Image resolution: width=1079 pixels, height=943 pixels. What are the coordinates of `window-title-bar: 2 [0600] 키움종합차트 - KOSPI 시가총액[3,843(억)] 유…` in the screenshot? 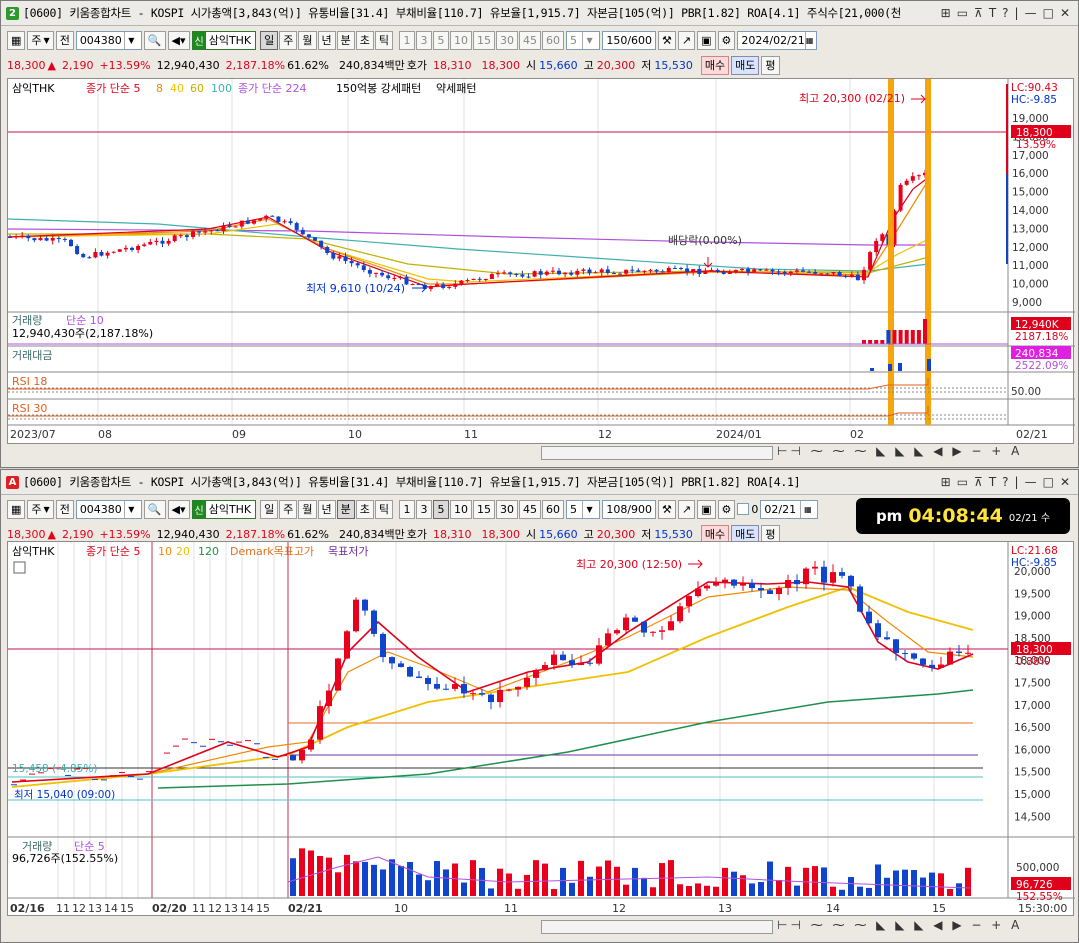 It's located at (539, 13).